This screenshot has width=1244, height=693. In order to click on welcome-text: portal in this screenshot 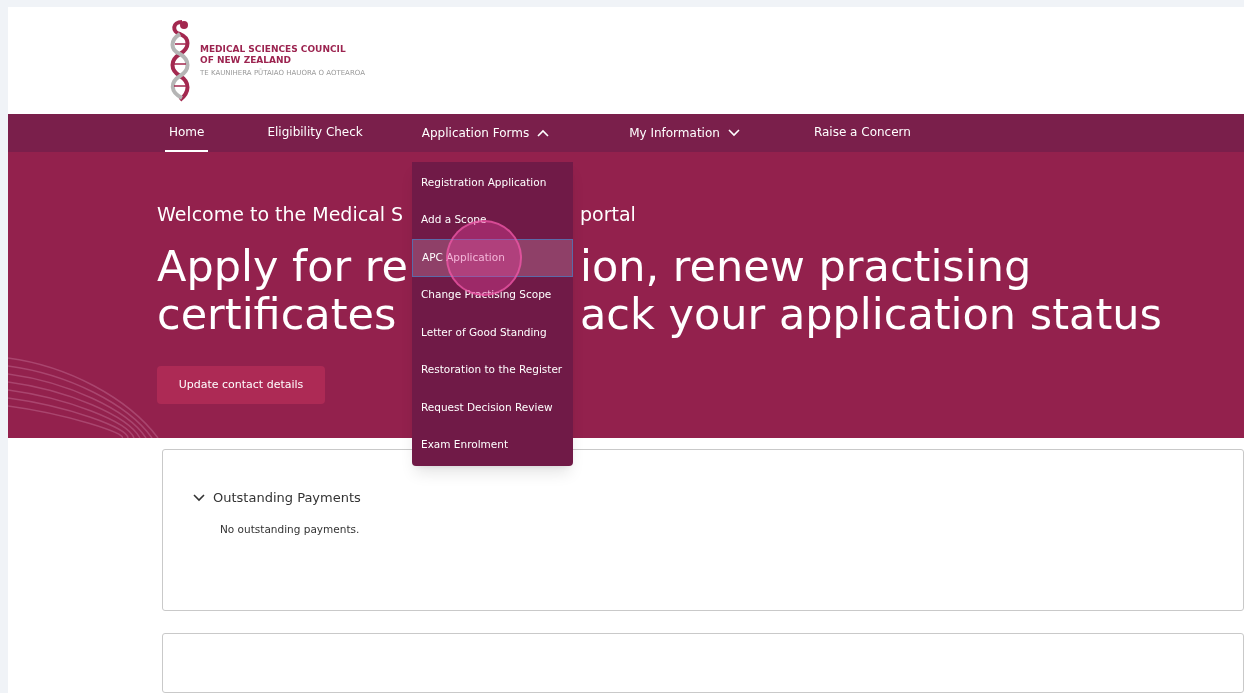, I will do `click(608, 214)`.